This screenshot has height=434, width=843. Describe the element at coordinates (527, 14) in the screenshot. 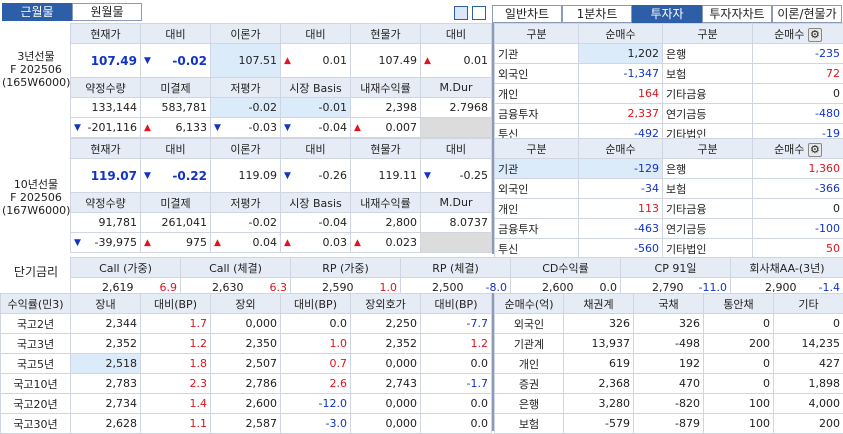

I see `tab-general-chart: 일반차트` at that location.